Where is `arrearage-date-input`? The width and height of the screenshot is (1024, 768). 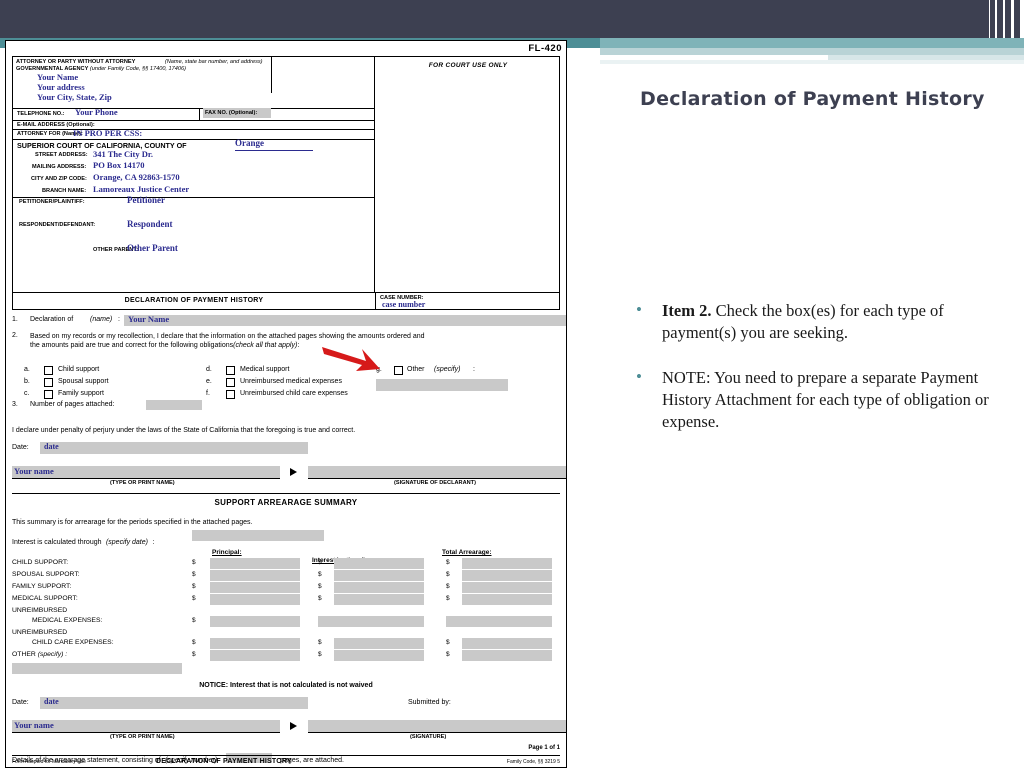
arrearage-date-input is located at coordinates (174, 703).